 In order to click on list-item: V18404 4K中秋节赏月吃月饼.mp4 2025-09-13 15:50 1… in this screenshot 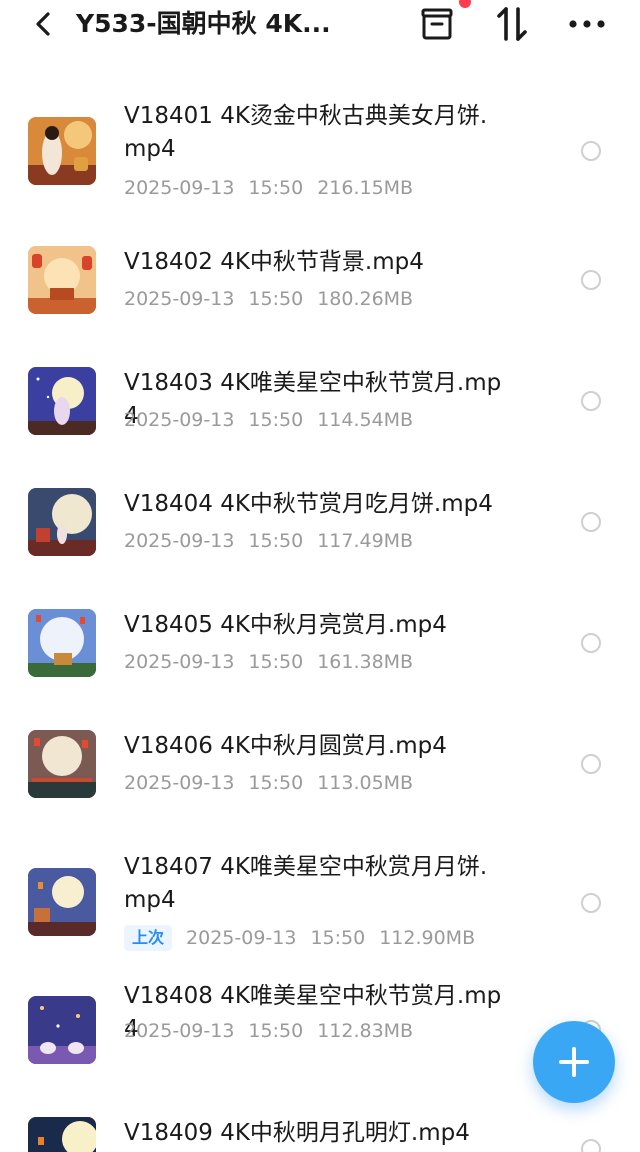, I will do `click(320, 514)`.